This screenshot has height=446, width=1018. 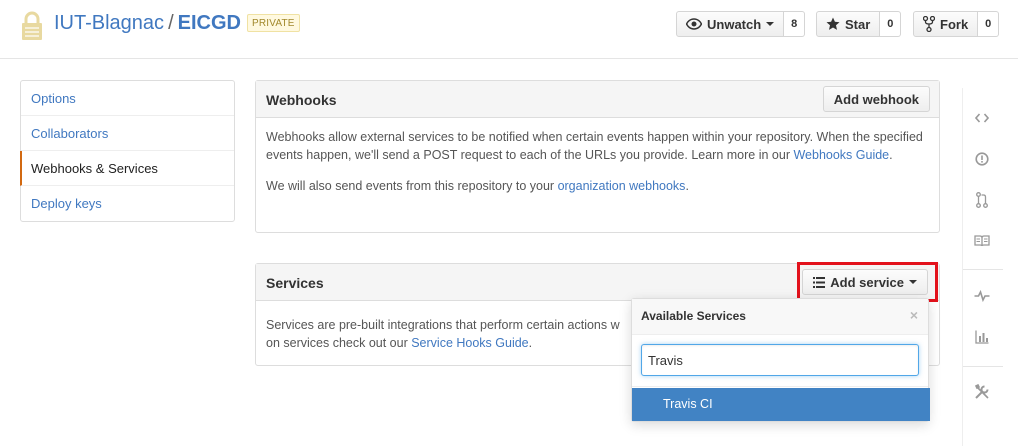 I want to click on watch-count: 8, so click(x=795, y=24).